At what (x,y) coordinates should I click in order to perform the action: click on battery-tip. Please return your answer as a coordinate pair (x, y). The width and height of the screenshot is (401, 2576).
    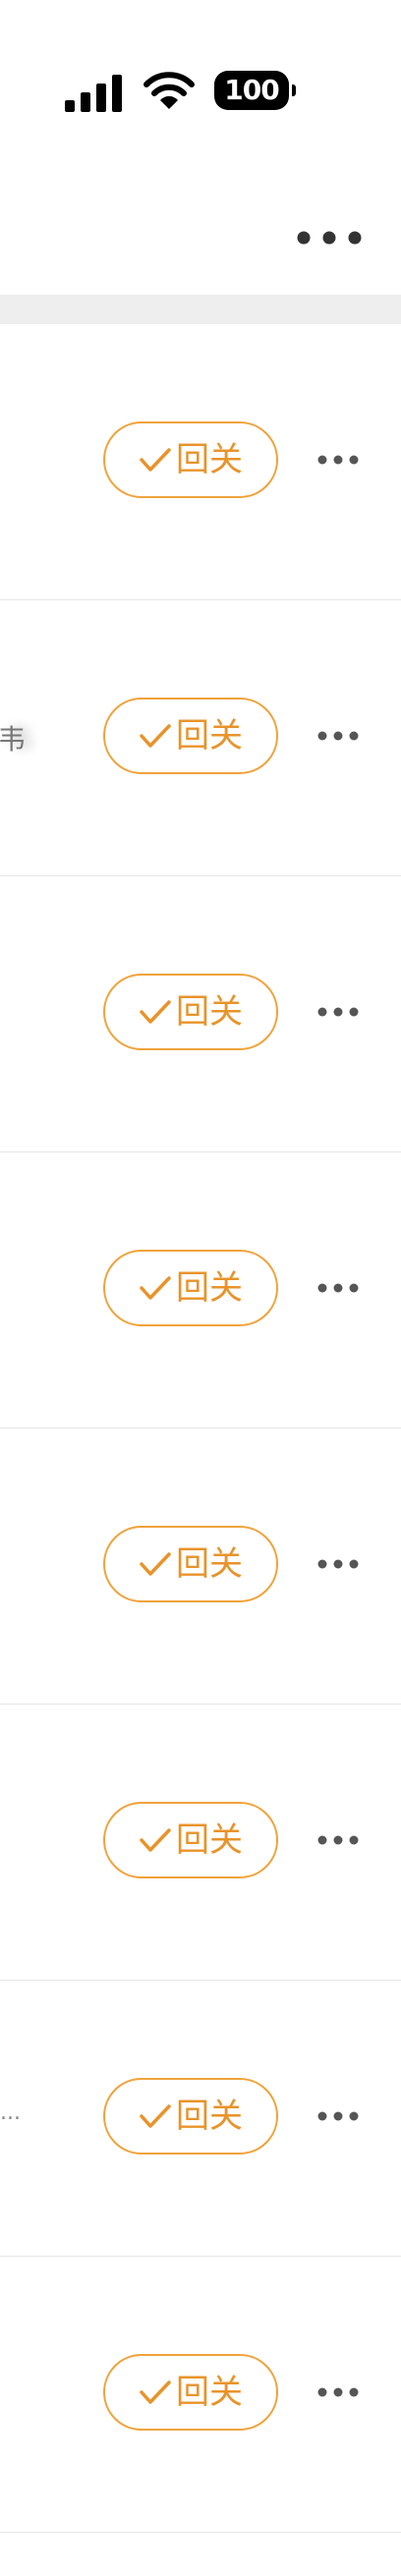
    Looking at the image, I should click on (294, 90).